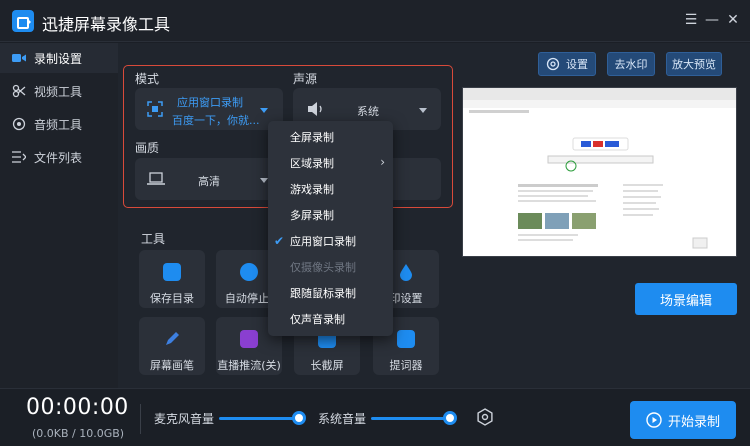 This screenshot has width=750, height=446. I want to click on menu-item-follow-mouse-record: 跟随鼠标录制, so click(330, 293).